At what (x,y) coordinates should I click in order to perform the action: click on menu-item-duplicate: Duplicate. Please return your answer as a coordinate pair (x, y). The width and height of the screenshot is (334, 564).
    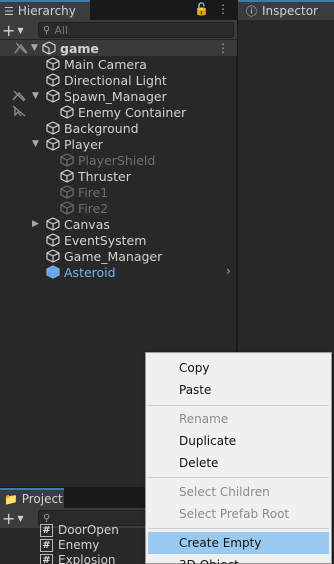
    Looking at the image, I should click on (238, 441).